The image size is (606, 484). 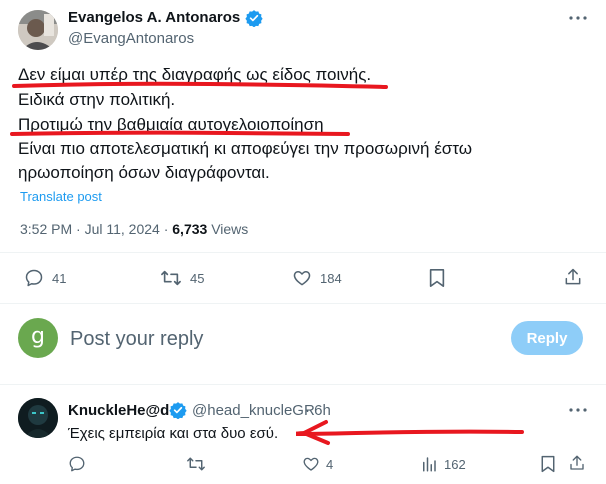 What do you see at coordinates (317, 278) in the screenshot?
I see `like-action: 184` at bounding box center [317, 278].